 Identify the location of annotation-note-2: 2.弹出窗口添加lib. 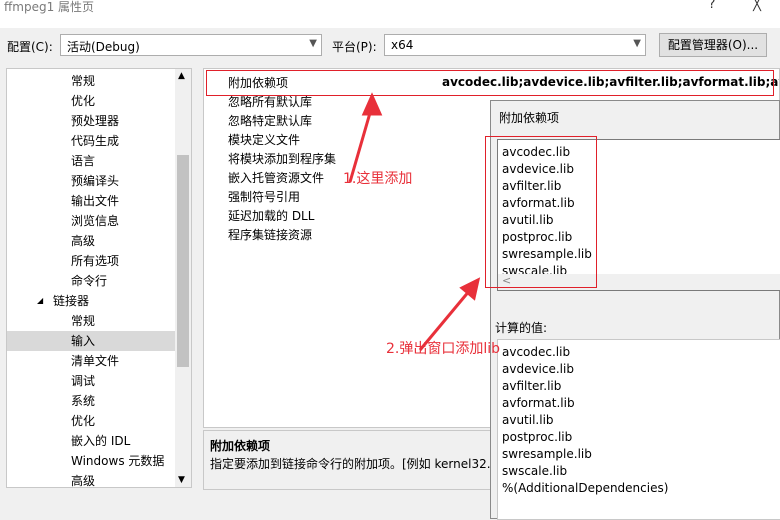
(443, 349).